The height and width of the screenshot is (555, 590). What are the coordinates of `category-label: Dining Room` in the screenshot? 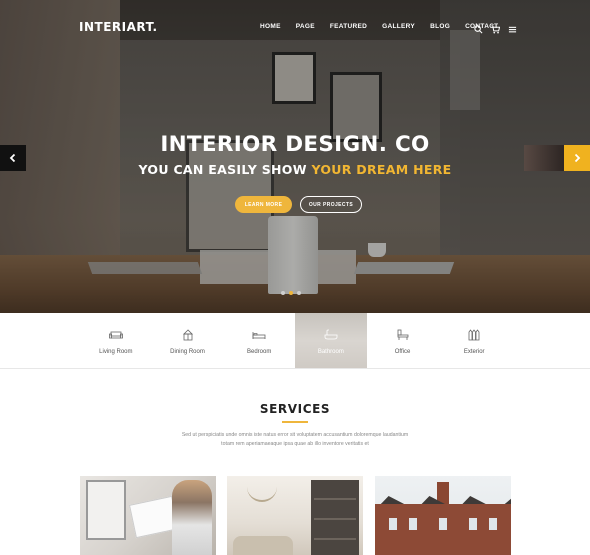 It's located at (187, 352).